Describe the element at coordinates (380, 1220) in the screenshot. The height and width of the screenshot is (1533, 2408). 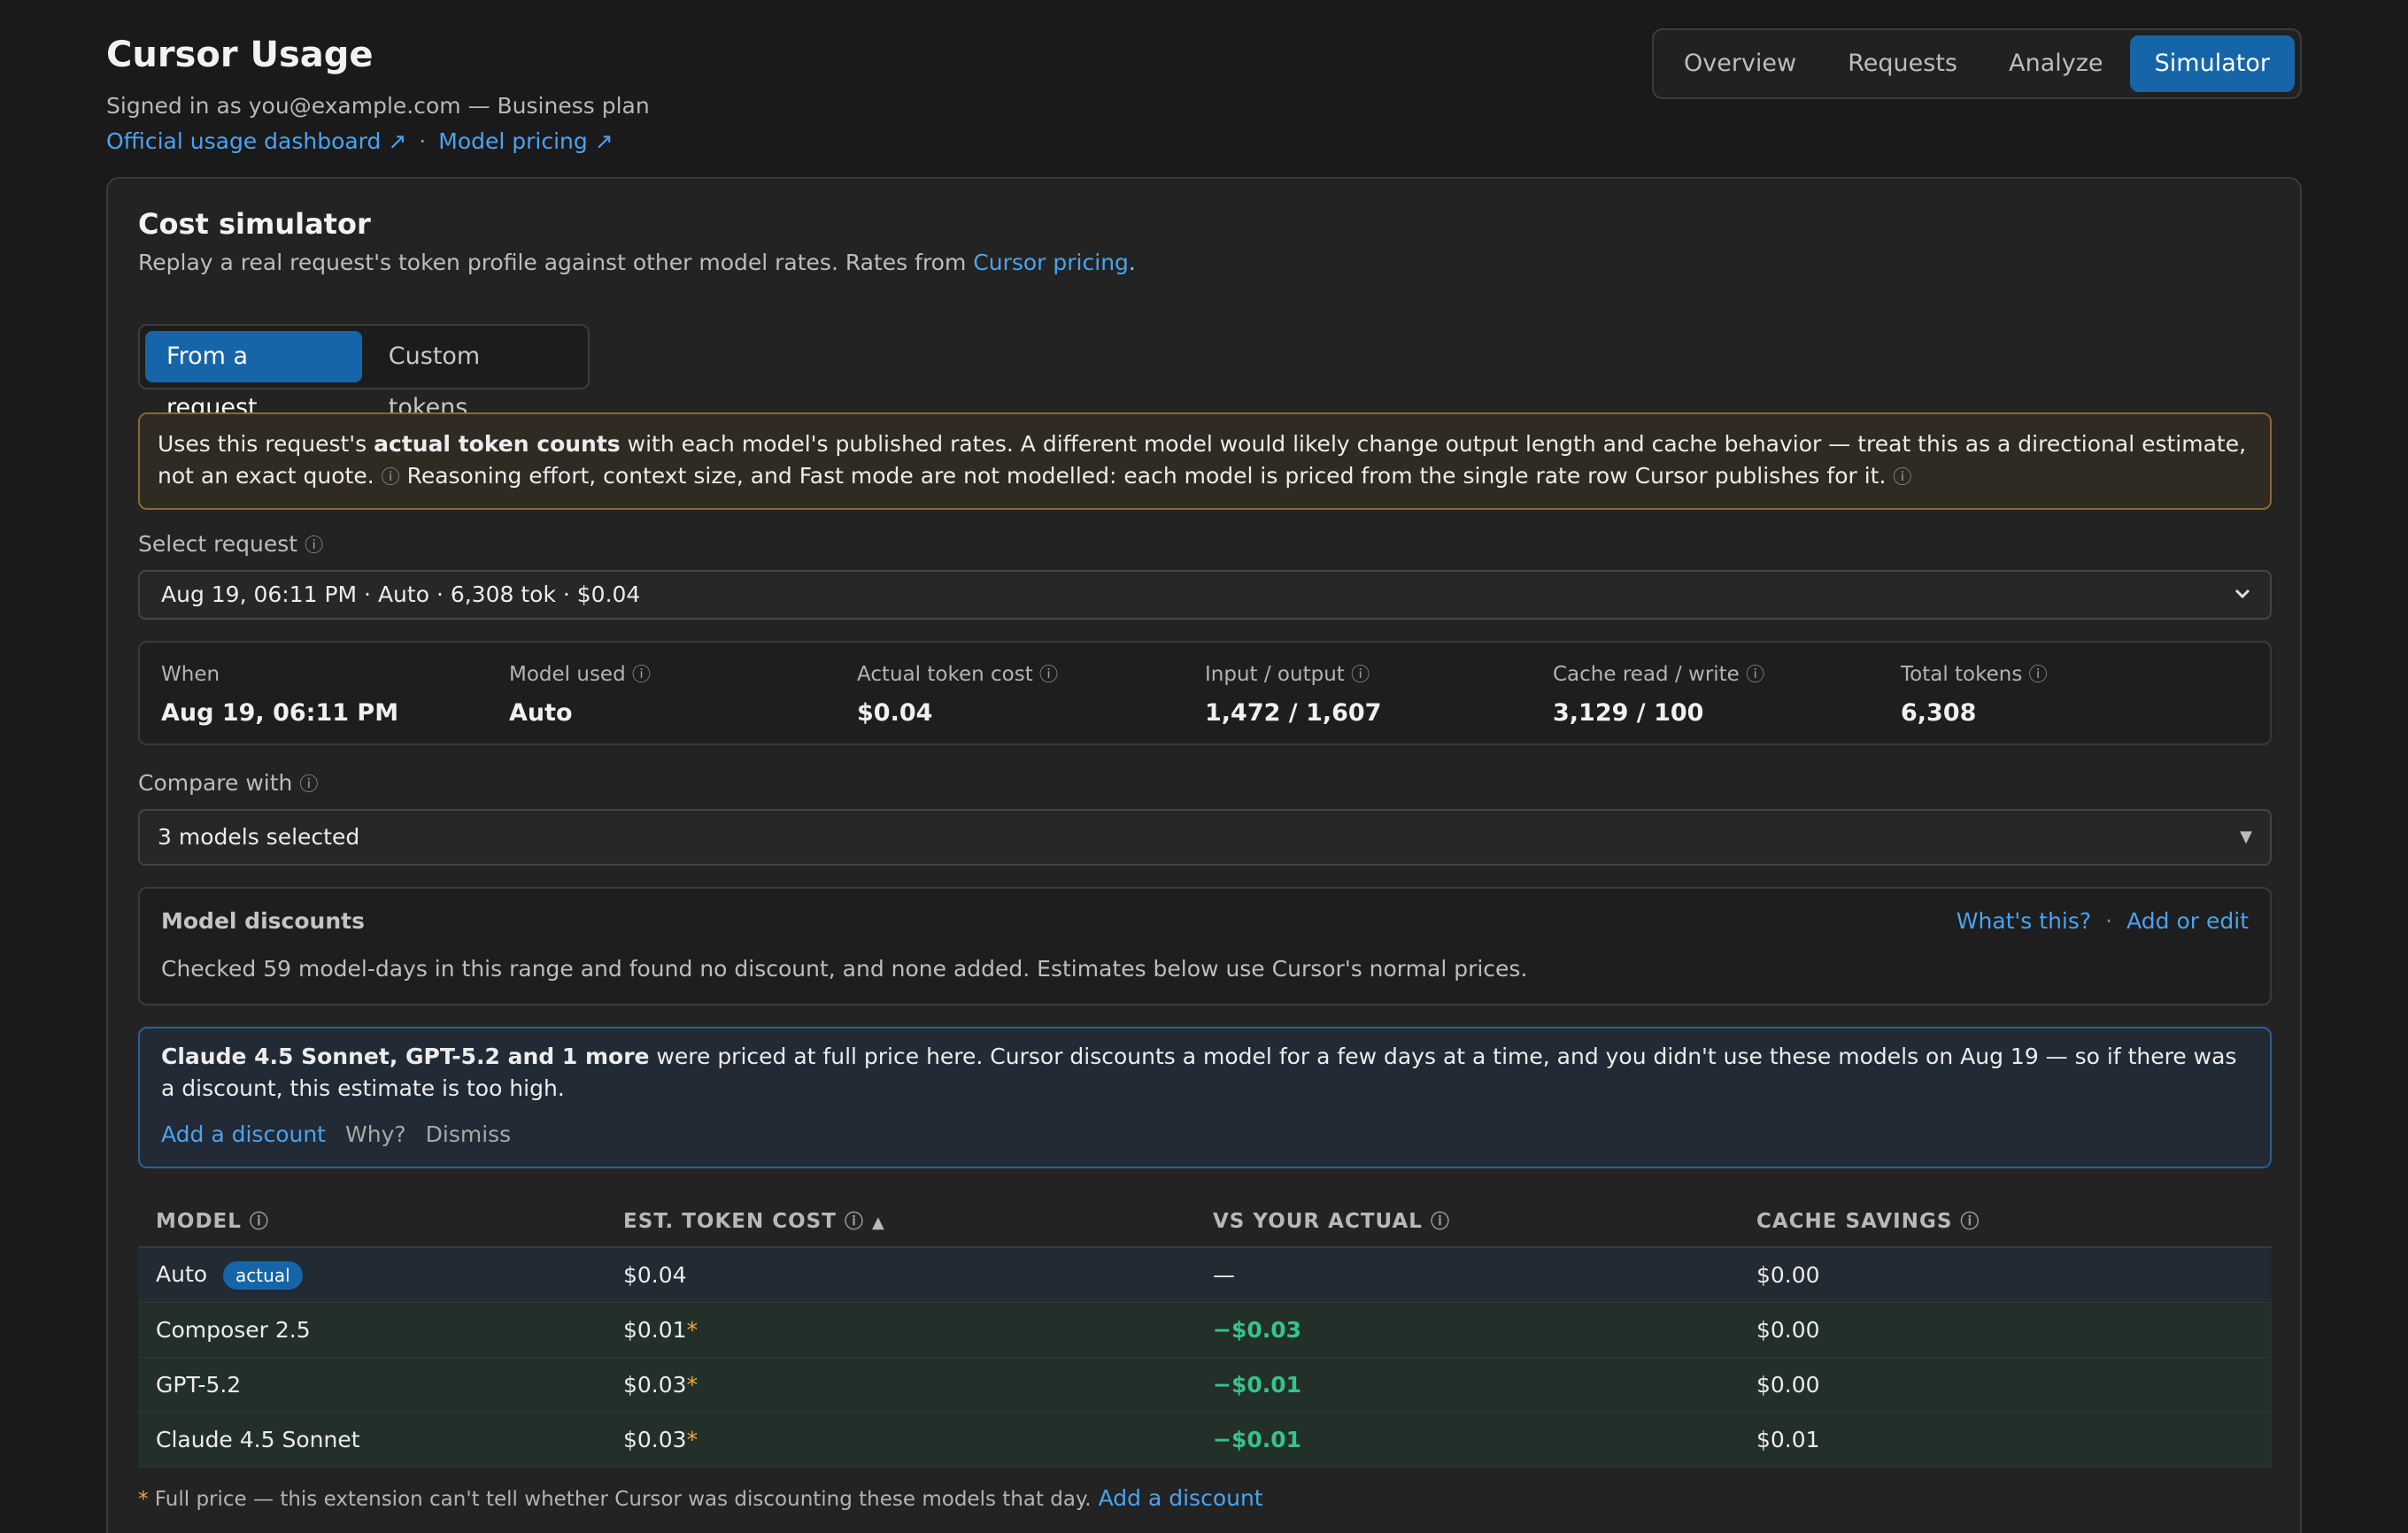
I see `header-model: MODEL ⓘ` at that location.